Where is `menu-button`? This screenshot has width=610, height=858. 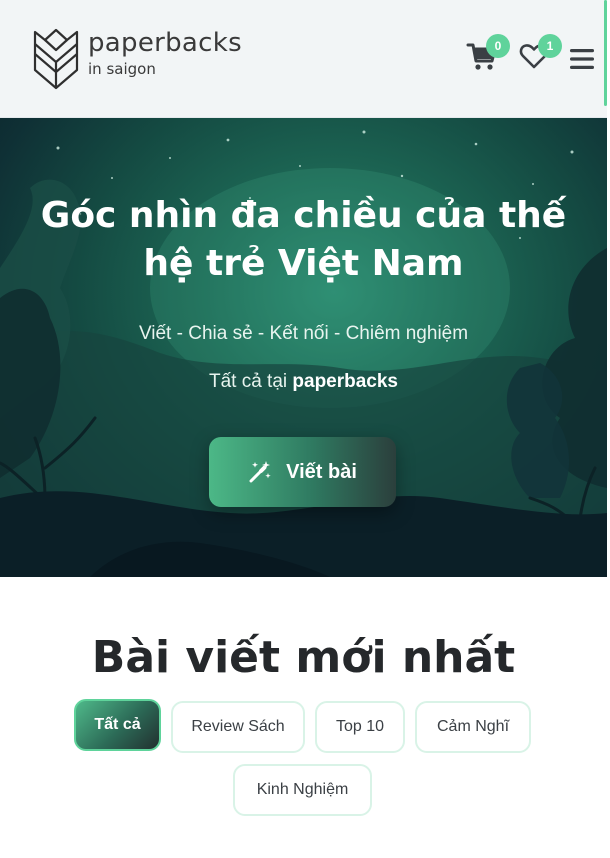 menu-button is located at coordinates (582, 59).